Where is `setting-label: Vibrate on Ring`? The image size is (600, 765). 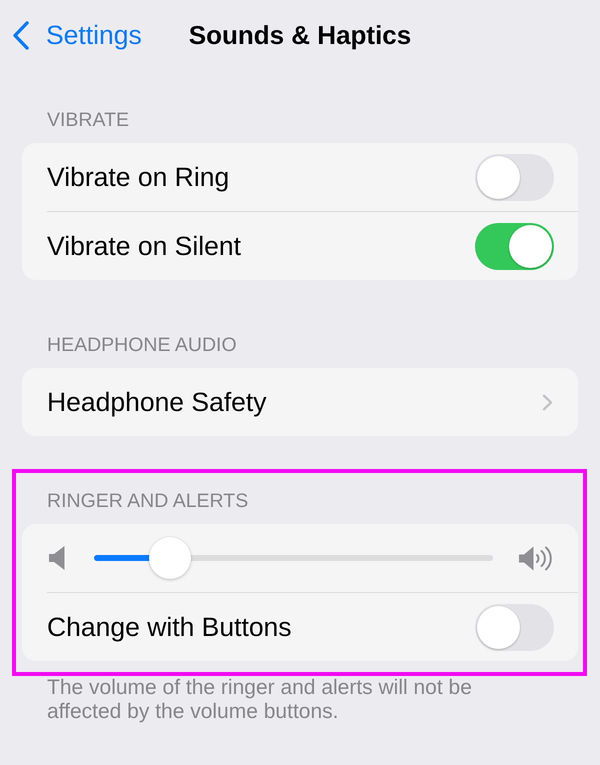
setting-label: Vibrate on Ring is located at coordinates (138, 177).